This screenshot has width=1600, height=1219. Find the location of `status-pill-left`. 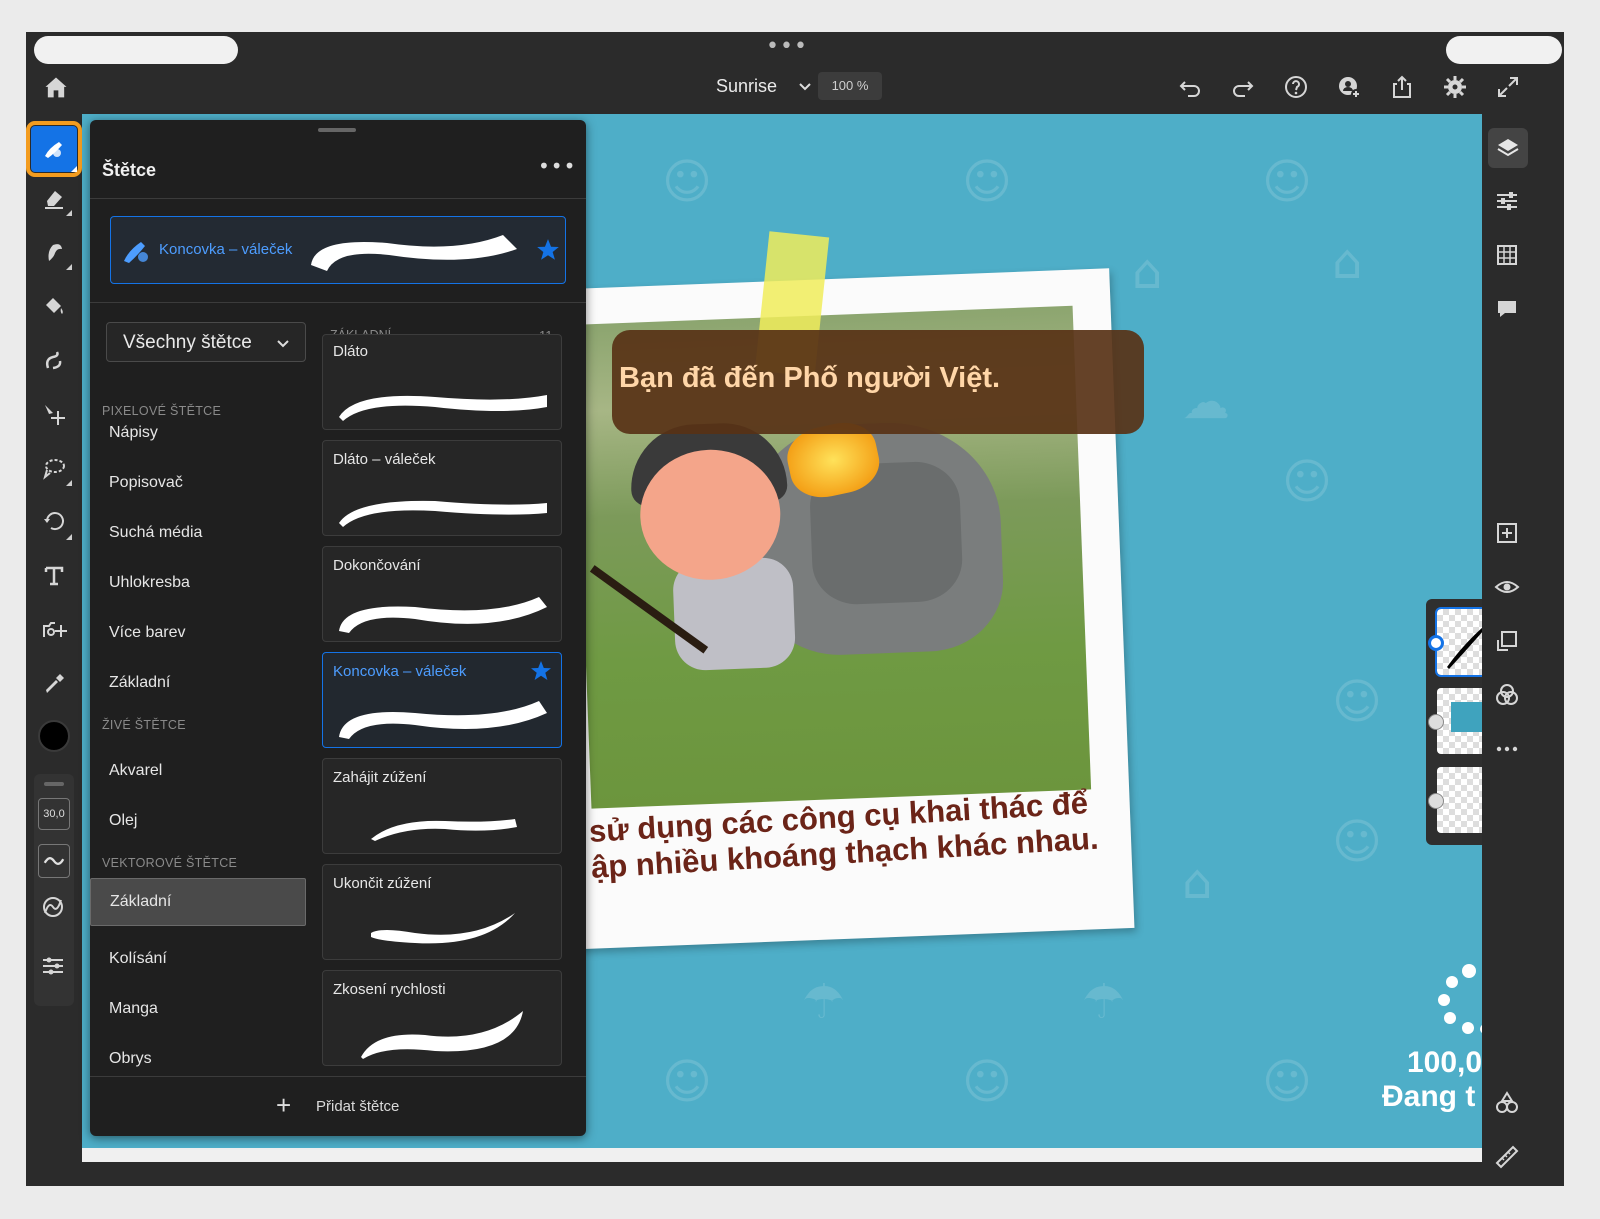

status-pill-left is located at coordinates (136, 50).